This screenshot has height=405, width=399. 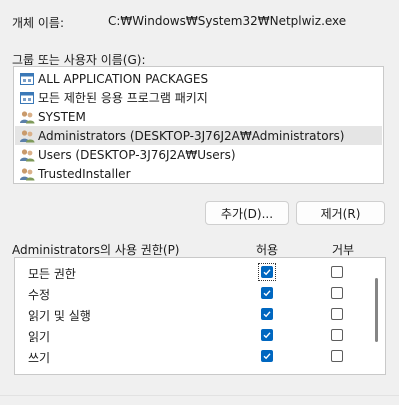 I want to click on deny-column-header: 거부, so click(x=343, y=250).